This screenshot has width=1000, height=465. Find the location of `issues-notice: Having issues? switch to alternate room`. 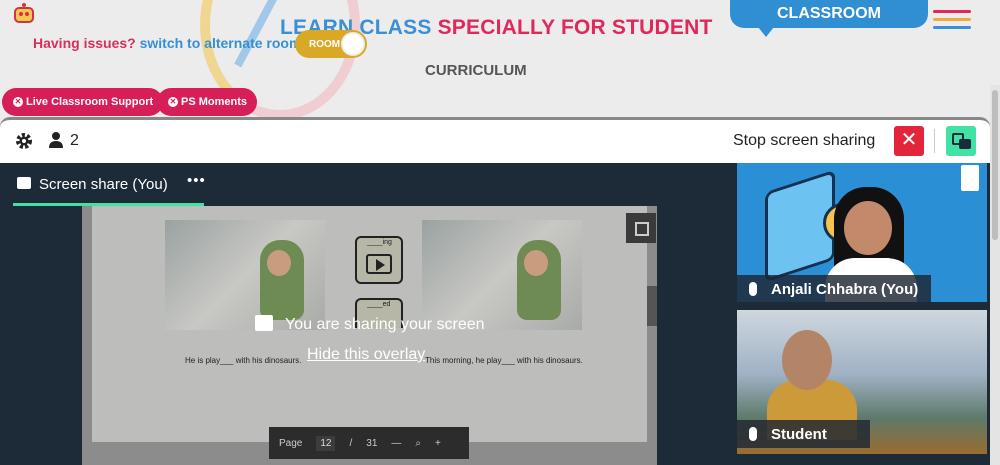

issues-notice: Having issues? switch to alternate room is located at coordinates (167, 43).